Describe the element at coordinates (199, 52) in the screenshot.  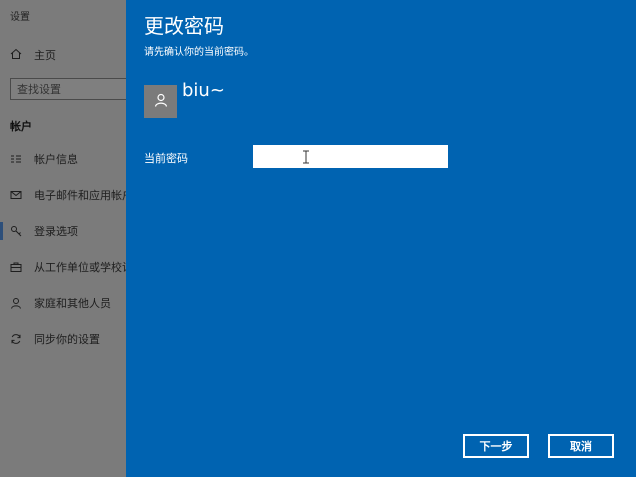
I see `dialog-subtitle: 请先确认你的当前密码。` at that location.